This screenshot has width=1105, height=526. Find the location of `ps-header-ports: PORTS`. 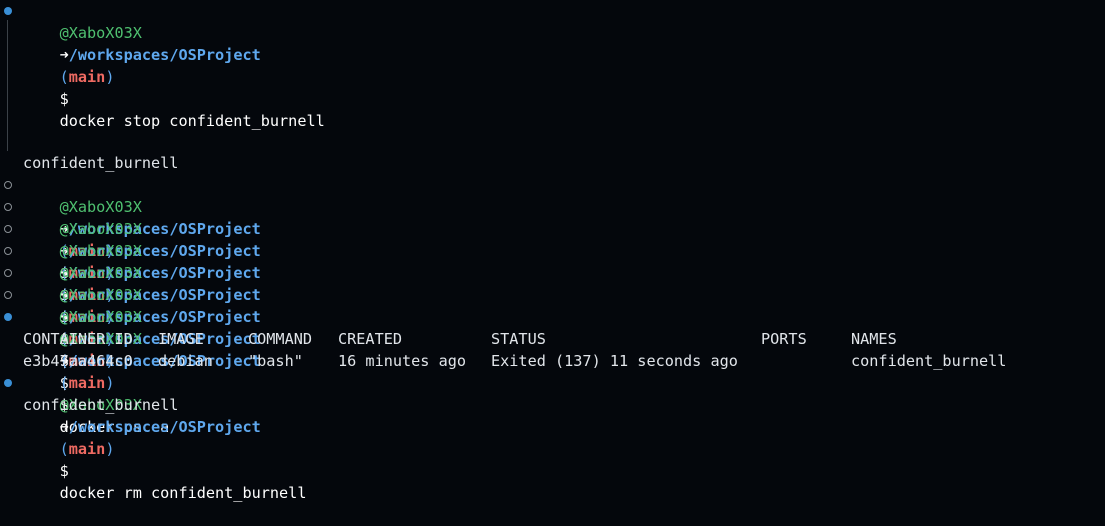

ps-header-ports: PORTS is located at coordinates (784, 339).